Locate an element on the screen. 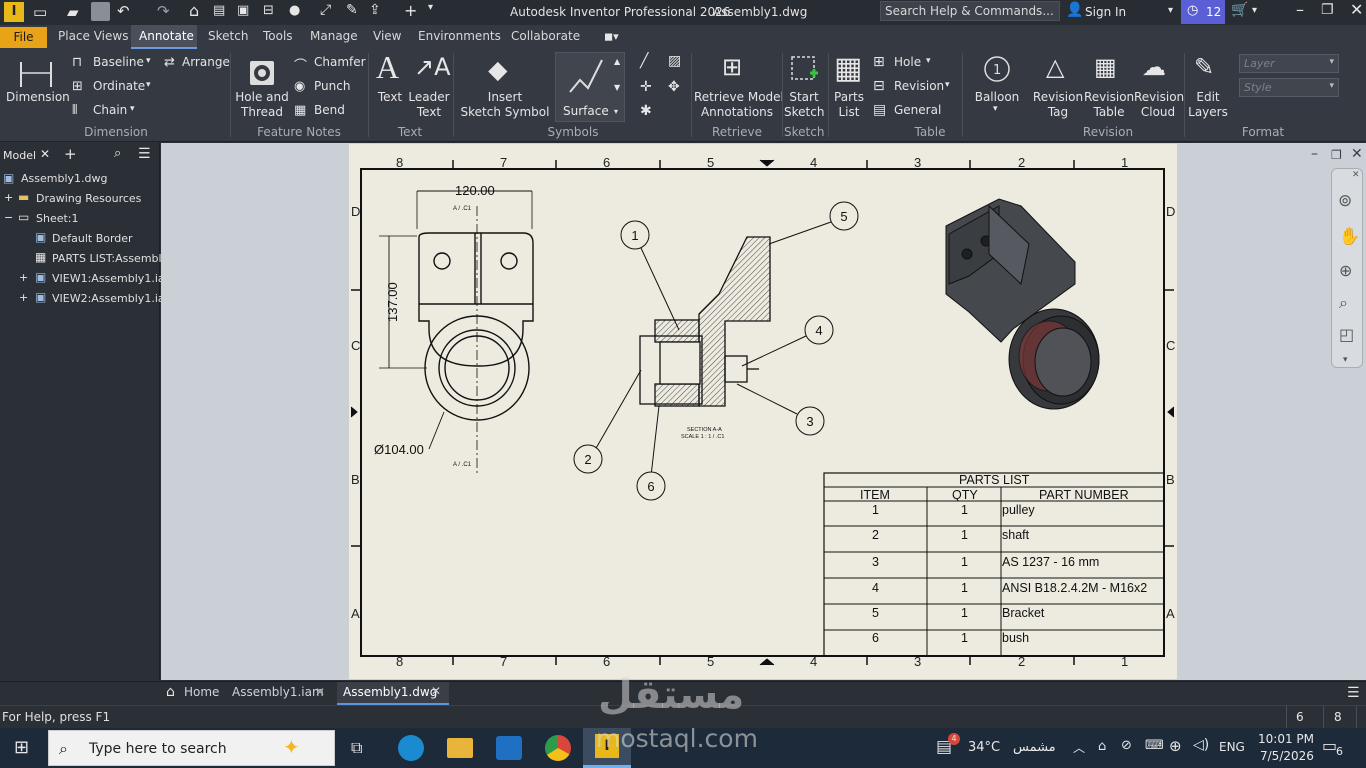 The width and height of the screenshot is (1366, 768). revision-chevron-icon: ▾ is located at coordinates (947, 85).